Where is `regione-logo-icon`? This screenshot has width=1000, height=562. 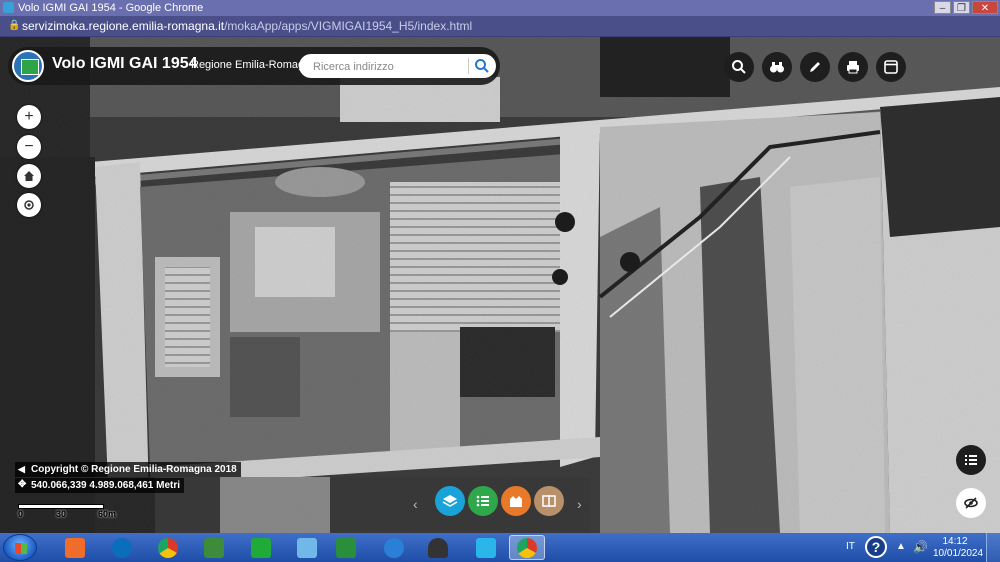
regione-logo-icon is located at coordinates (28, 66).